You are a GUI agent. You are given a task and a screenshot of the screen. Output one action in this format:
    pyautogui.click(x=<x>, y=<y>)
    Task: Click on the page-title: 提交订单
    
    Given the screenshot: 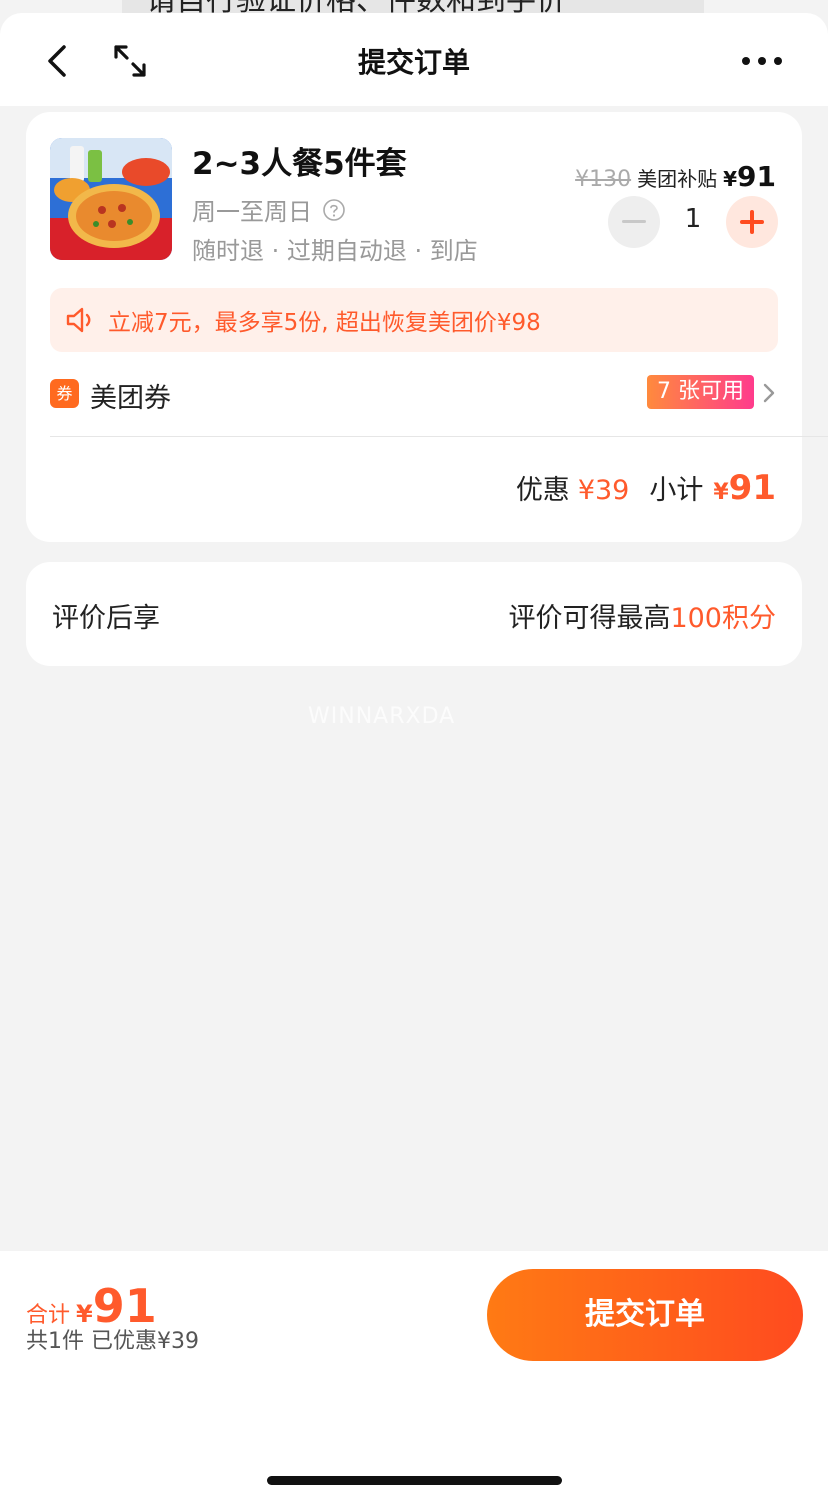 What is the action you would take?
    pyautogui.click(x=413, y=62)
    